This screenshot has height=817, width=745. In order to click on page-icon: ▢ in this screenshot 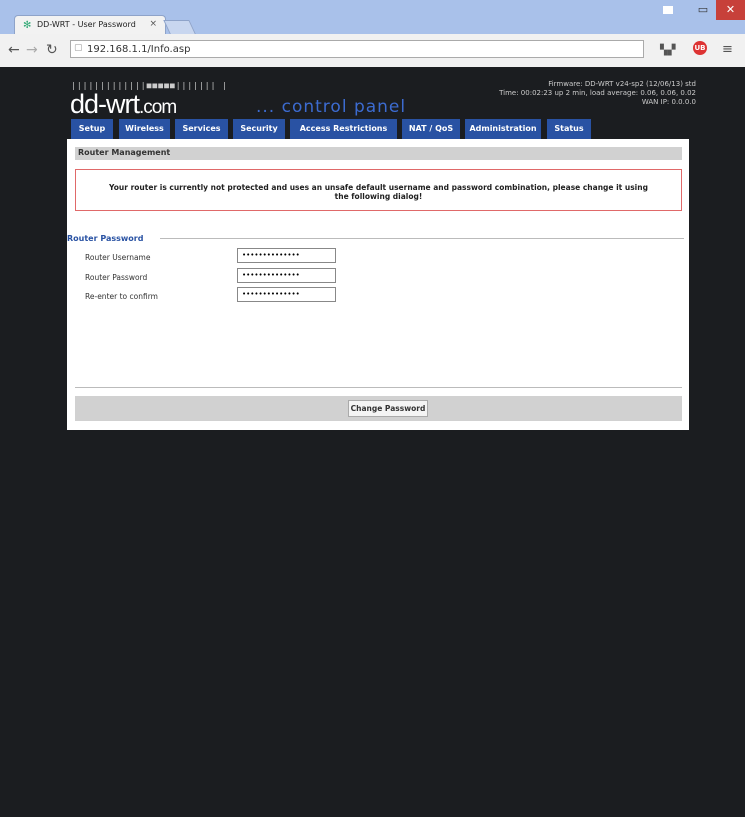, I will do `click(78, 48)`.